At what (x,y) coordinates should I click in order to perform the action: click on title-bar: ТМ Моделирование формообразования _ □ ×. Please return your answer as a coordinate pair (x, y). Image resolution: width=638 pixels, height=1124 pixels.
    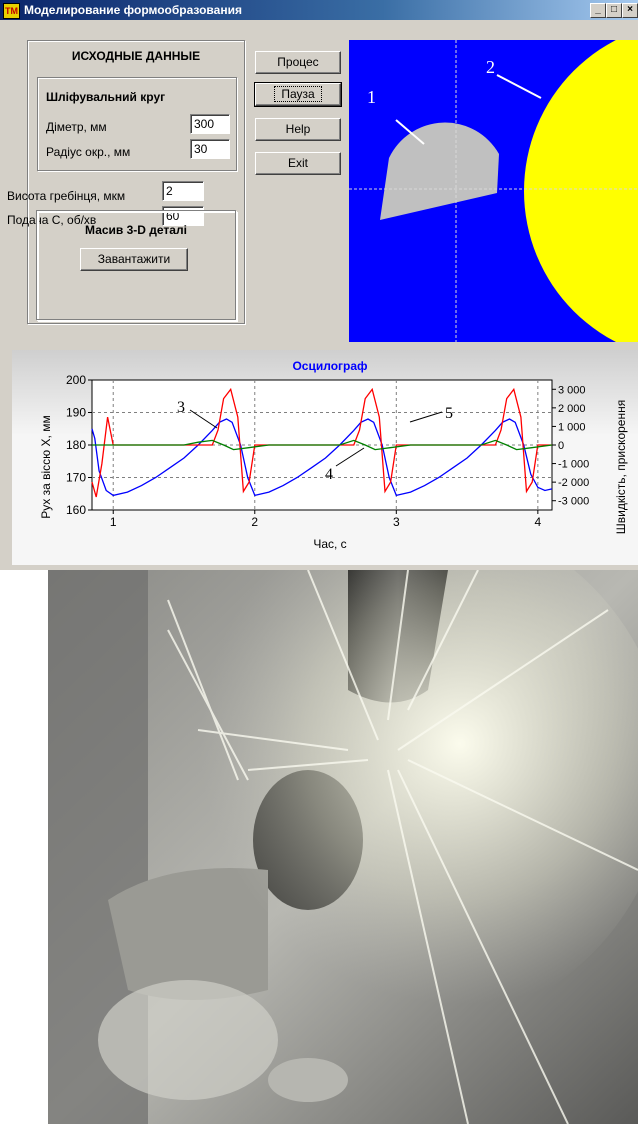
    Looking at the image, I should click on (319, 10).